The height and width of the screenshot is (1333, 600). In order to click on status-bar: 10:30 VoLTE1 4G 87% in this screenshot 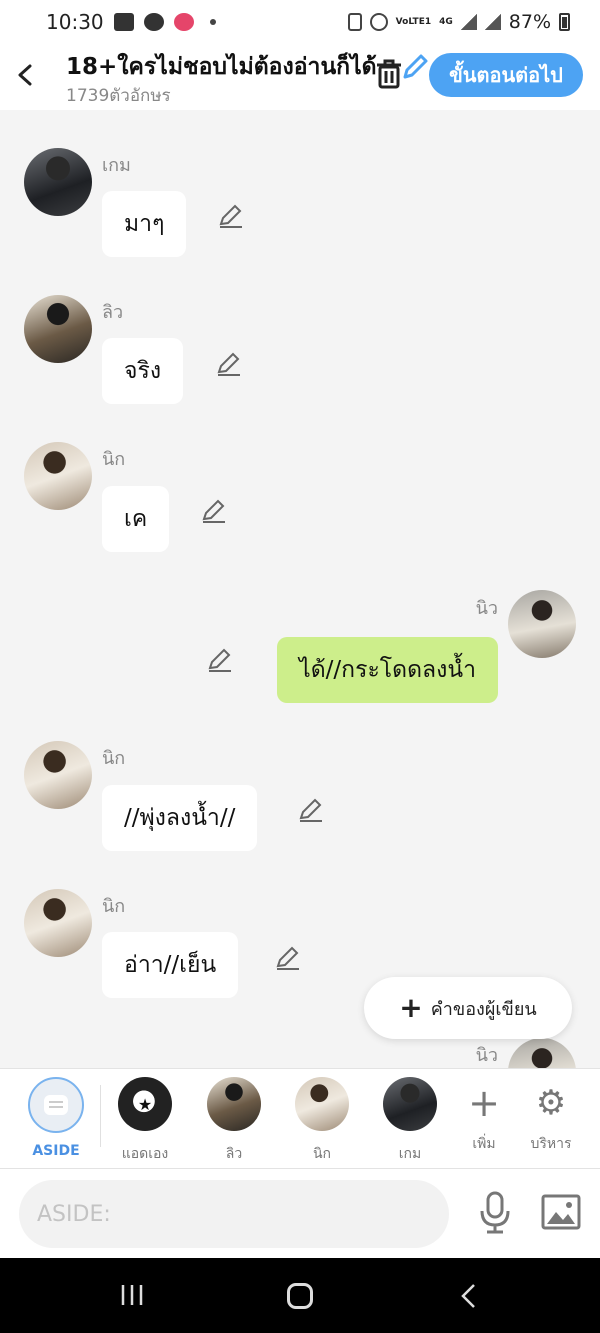, I will do `click(300, 22)`.